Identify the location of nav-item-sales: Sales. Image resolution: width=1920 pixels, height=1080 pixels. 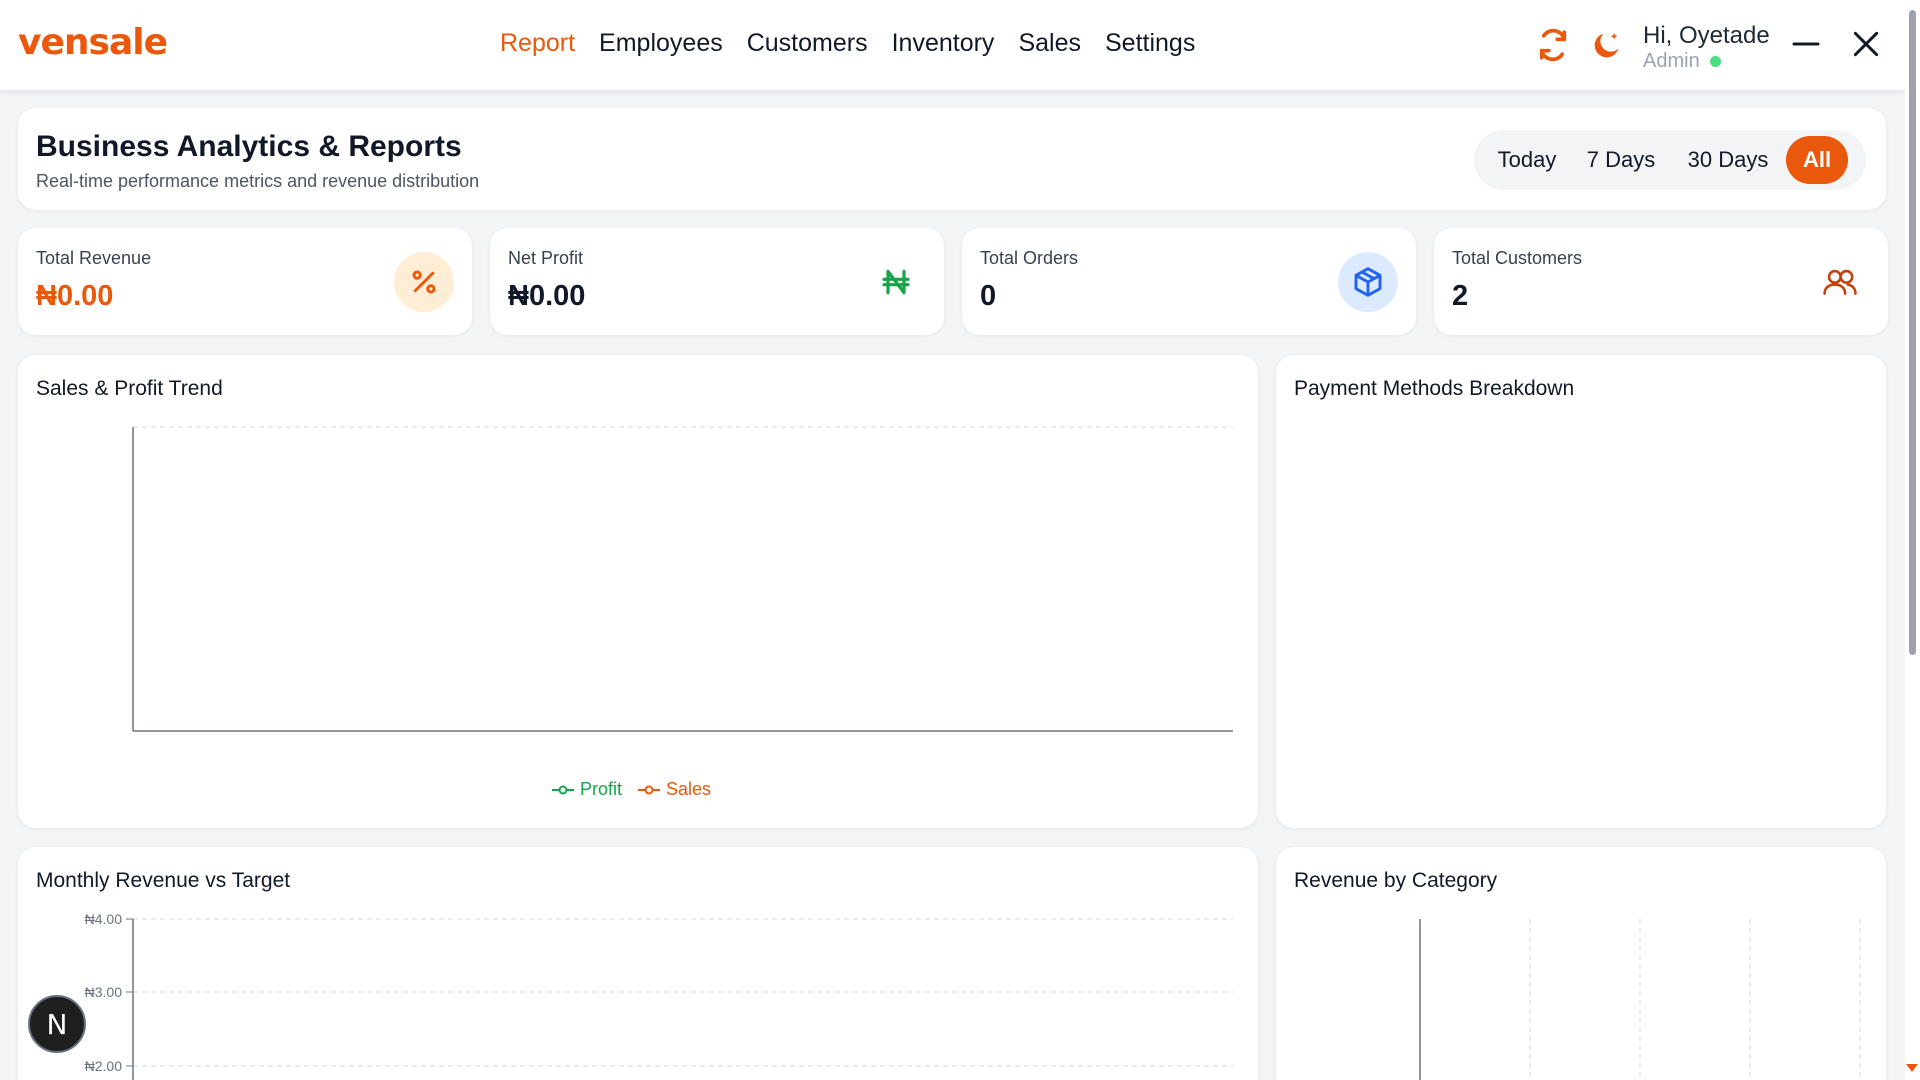
(1049, 43).